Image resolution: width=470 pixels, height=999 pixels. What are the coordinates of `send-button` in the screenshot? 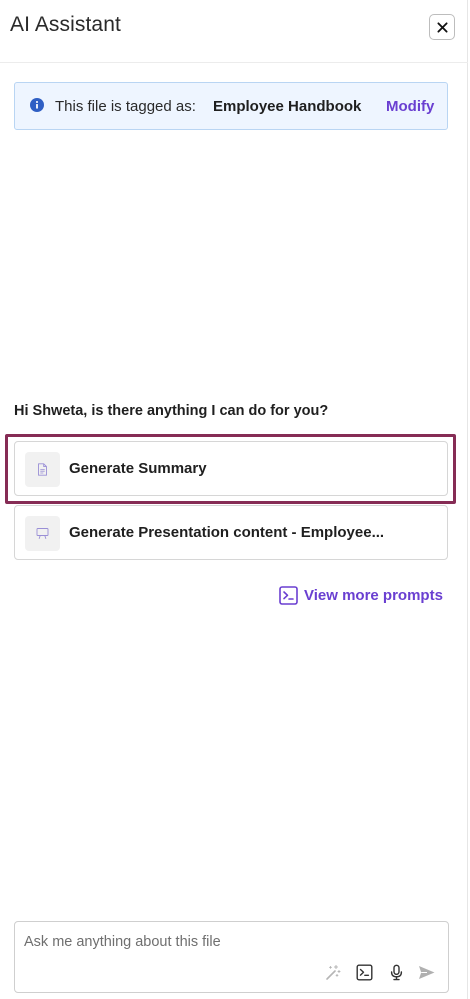 It's located at (426, 972).